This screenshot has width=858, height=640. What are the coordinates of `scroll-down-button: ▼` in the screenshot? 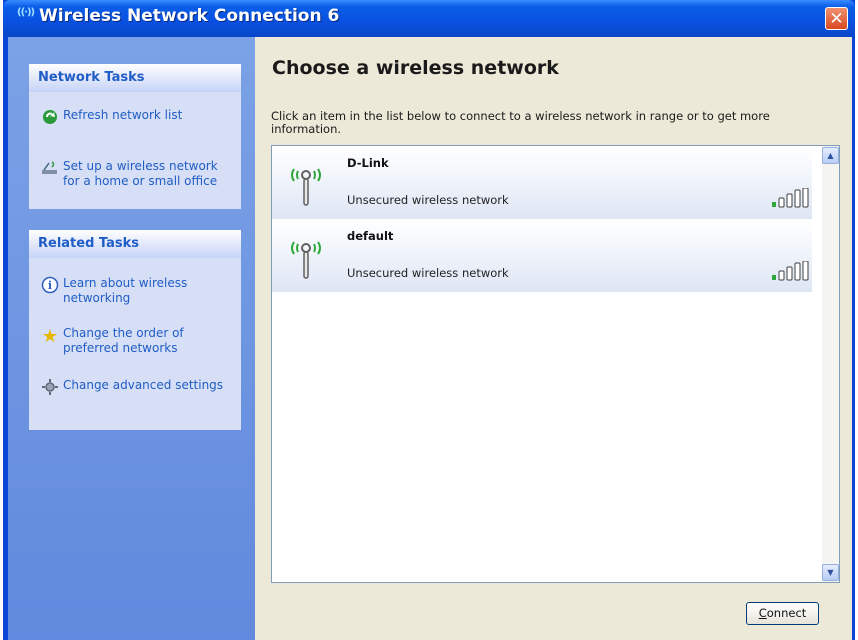 It's located at (830, 572).